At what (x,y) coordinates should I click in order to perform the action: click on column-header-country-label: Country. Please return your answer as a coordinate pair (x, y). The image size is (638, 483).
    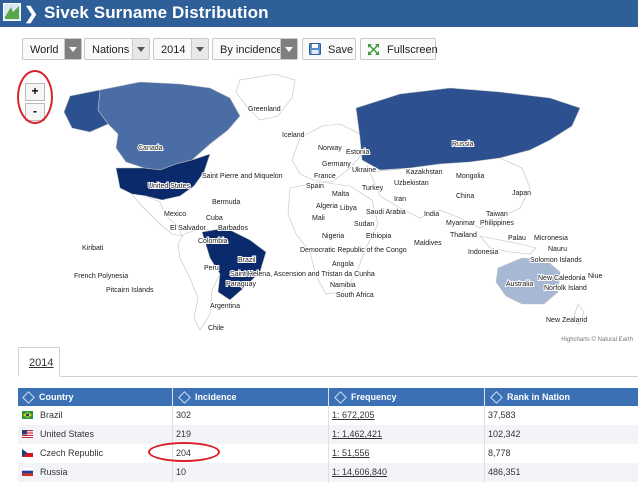
    Looking at the image, I should click on (56, 397).